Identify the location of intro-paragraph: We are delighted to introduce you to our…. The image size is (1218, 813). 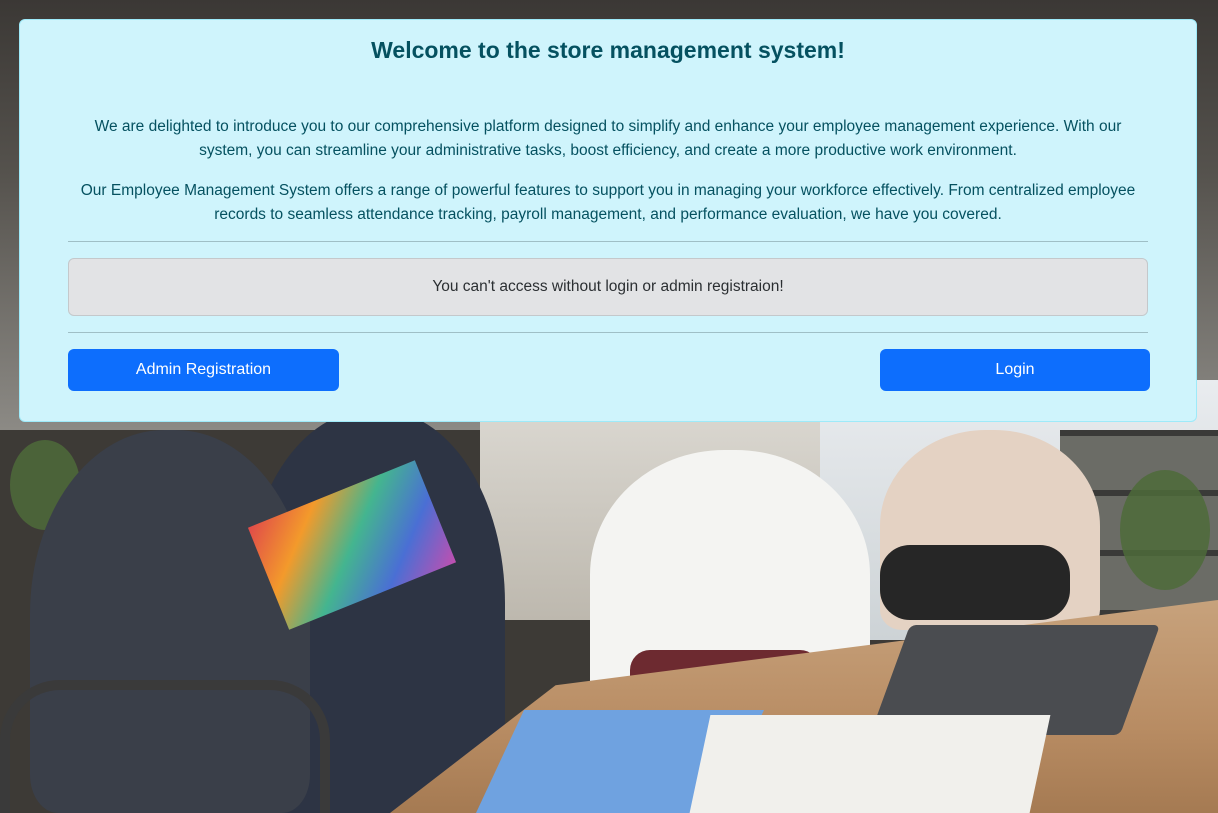
(608, 138).